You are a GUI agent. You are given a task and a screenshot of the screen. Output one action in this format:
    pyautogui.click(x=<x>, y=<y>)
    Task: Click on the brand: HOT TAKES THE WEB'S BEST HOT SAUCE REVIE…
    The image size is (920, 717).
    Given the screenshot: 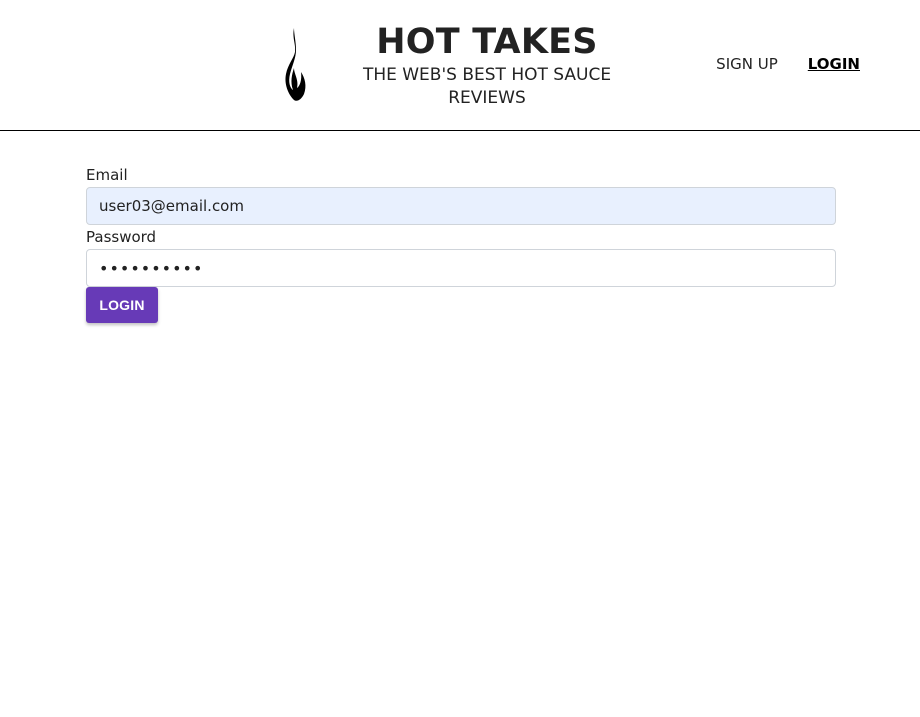 What is the action you would take?
    pyautogui.click(x=487, y=65)
    